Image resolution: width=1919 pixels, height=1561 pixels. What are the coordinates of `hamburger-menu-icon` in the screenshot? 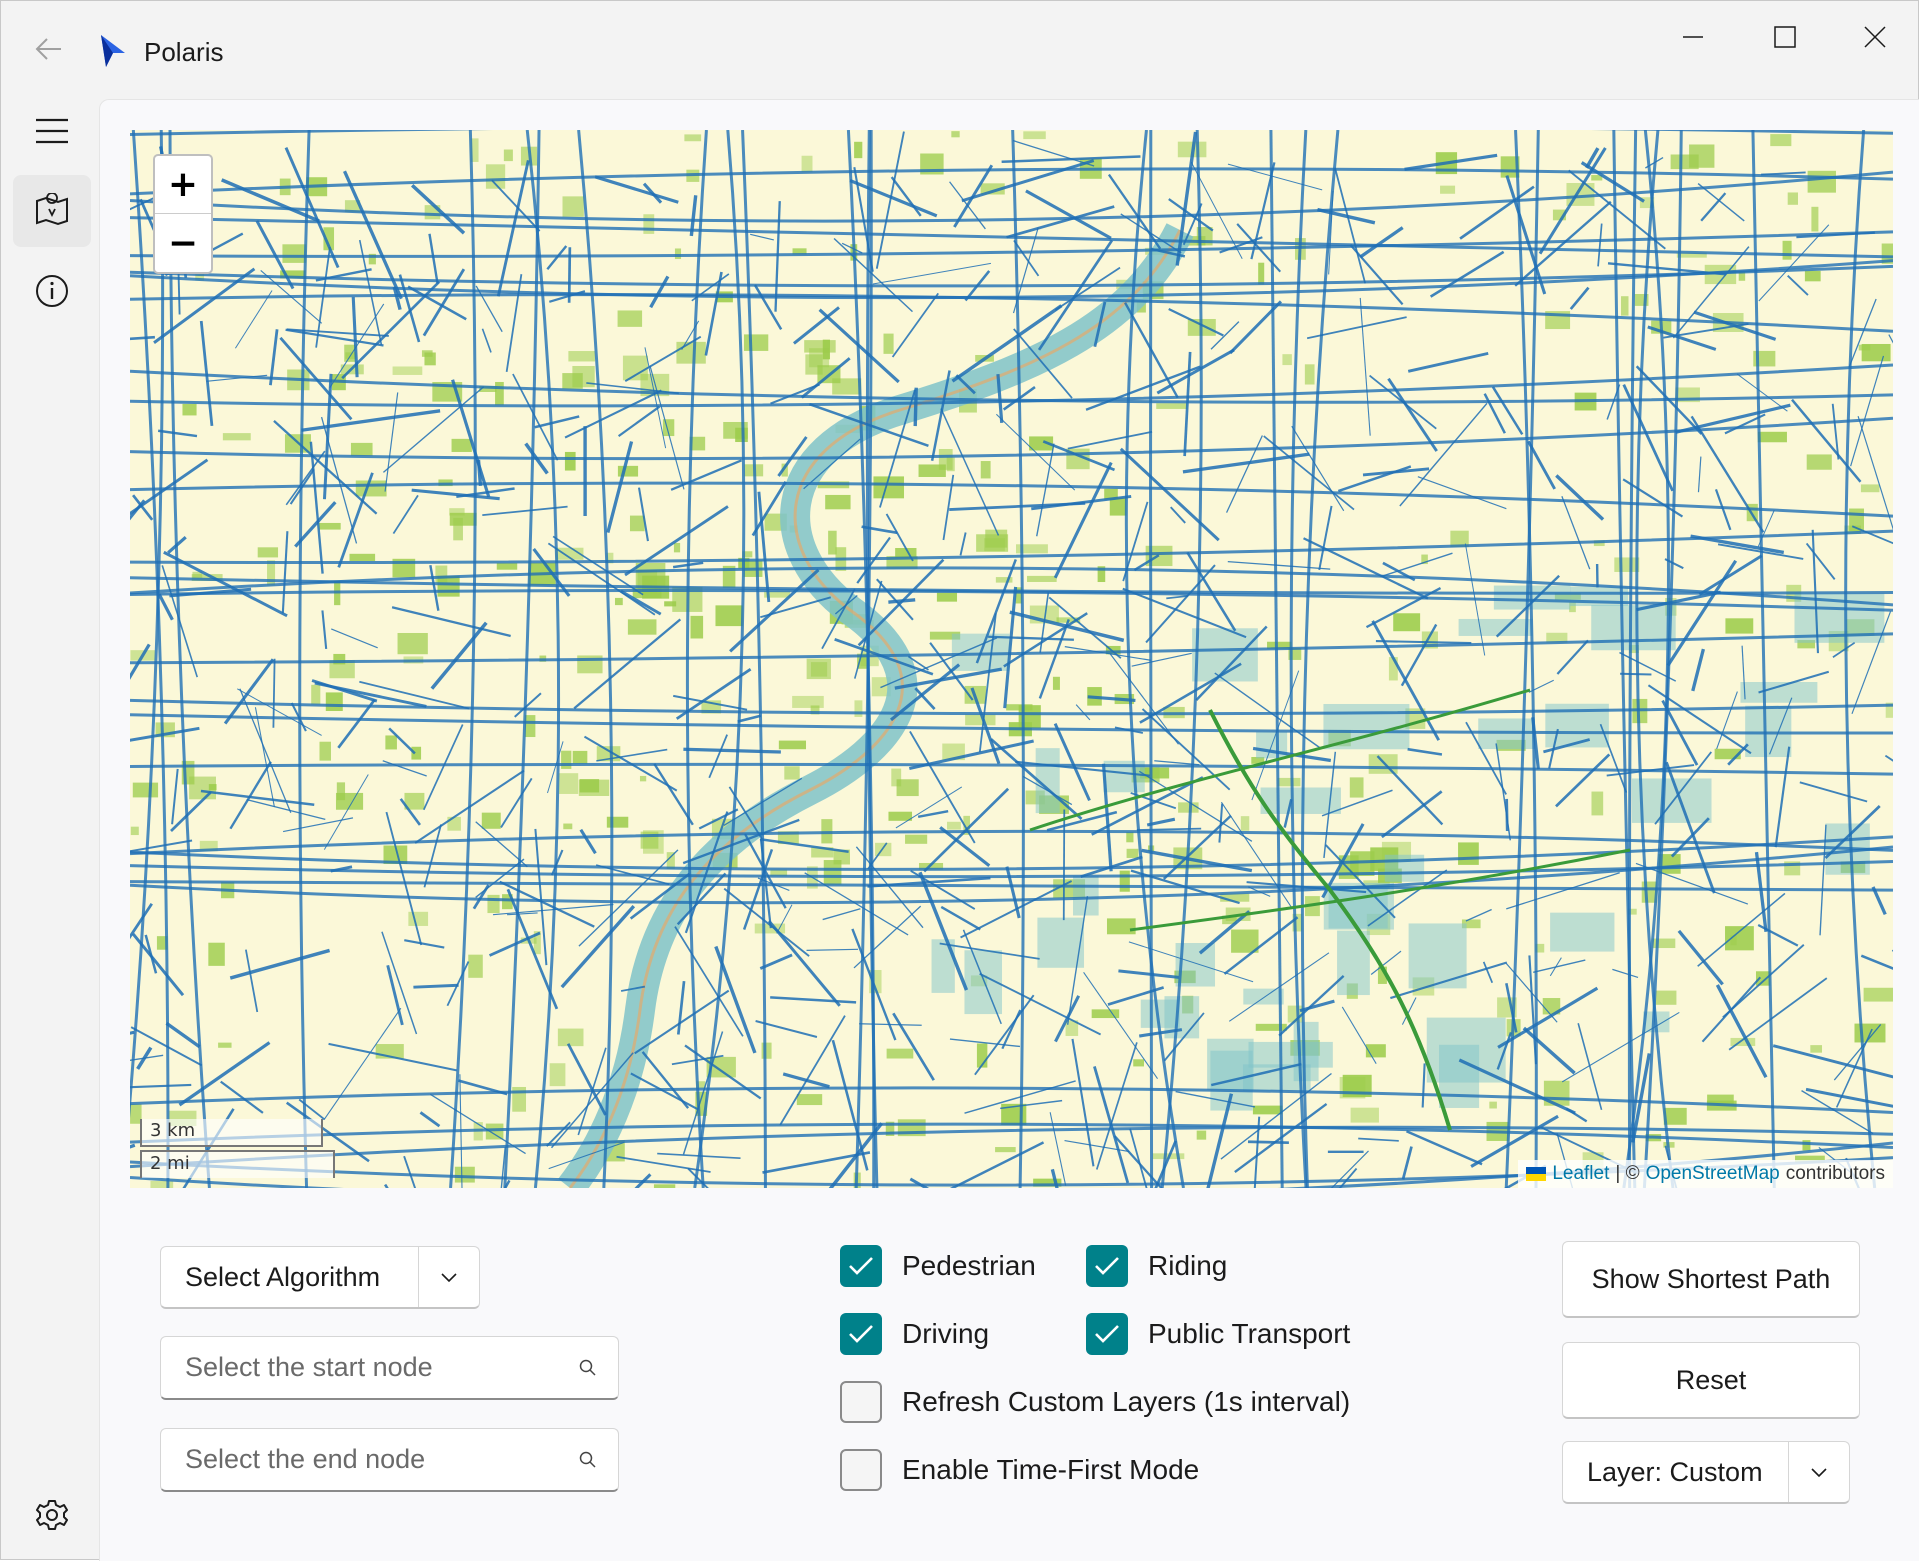 It's located at (52, 131).